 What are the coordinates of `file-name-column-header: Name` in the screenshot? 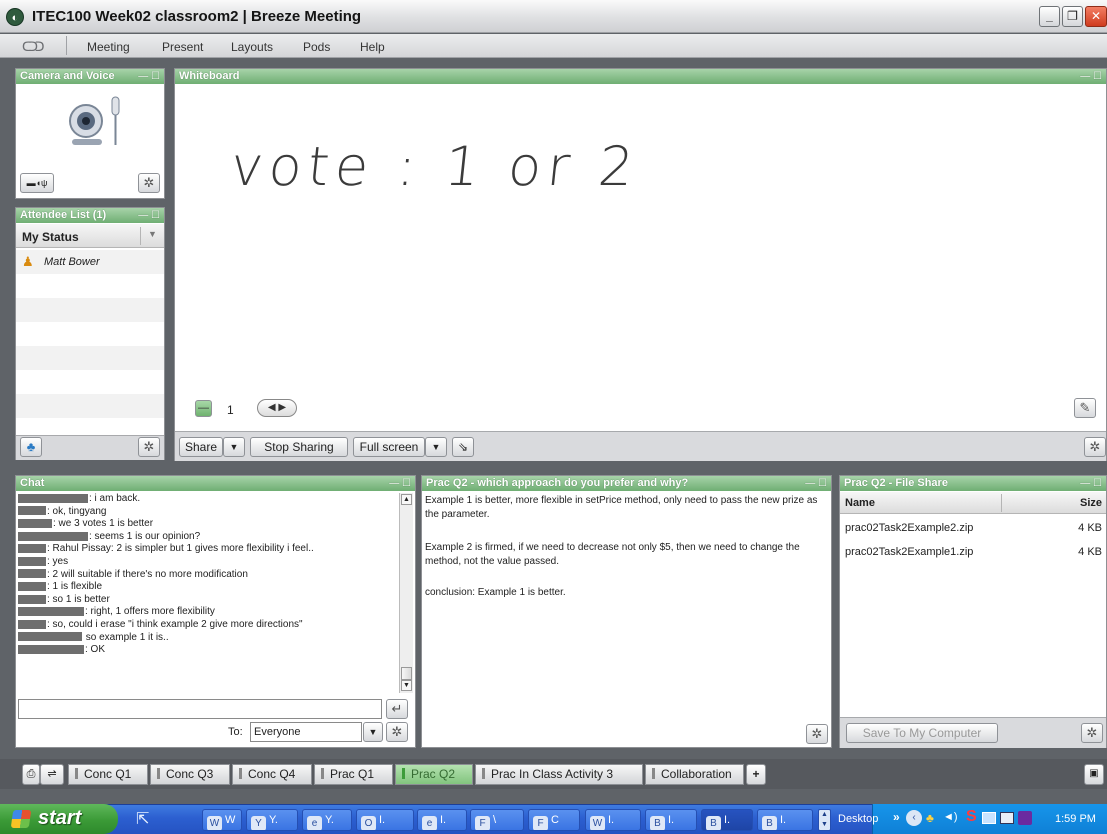 It's located at (860, 503).